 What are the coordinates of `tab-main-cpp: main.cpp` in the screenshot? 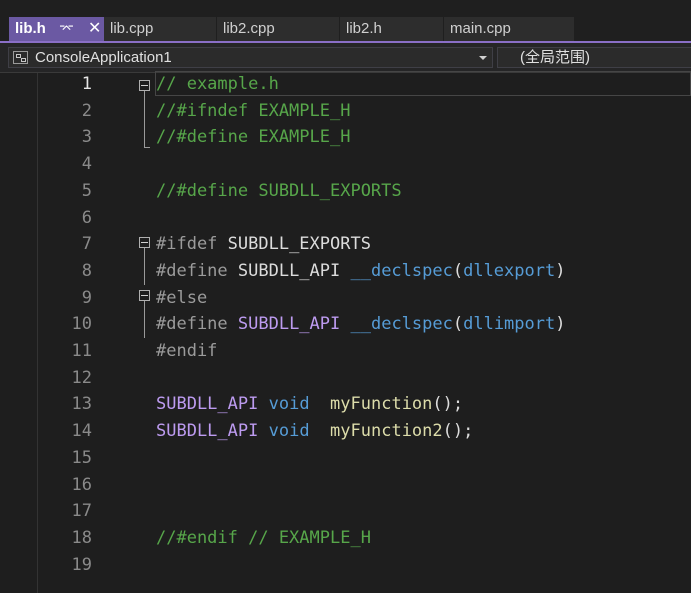 It's located at (509, 29).